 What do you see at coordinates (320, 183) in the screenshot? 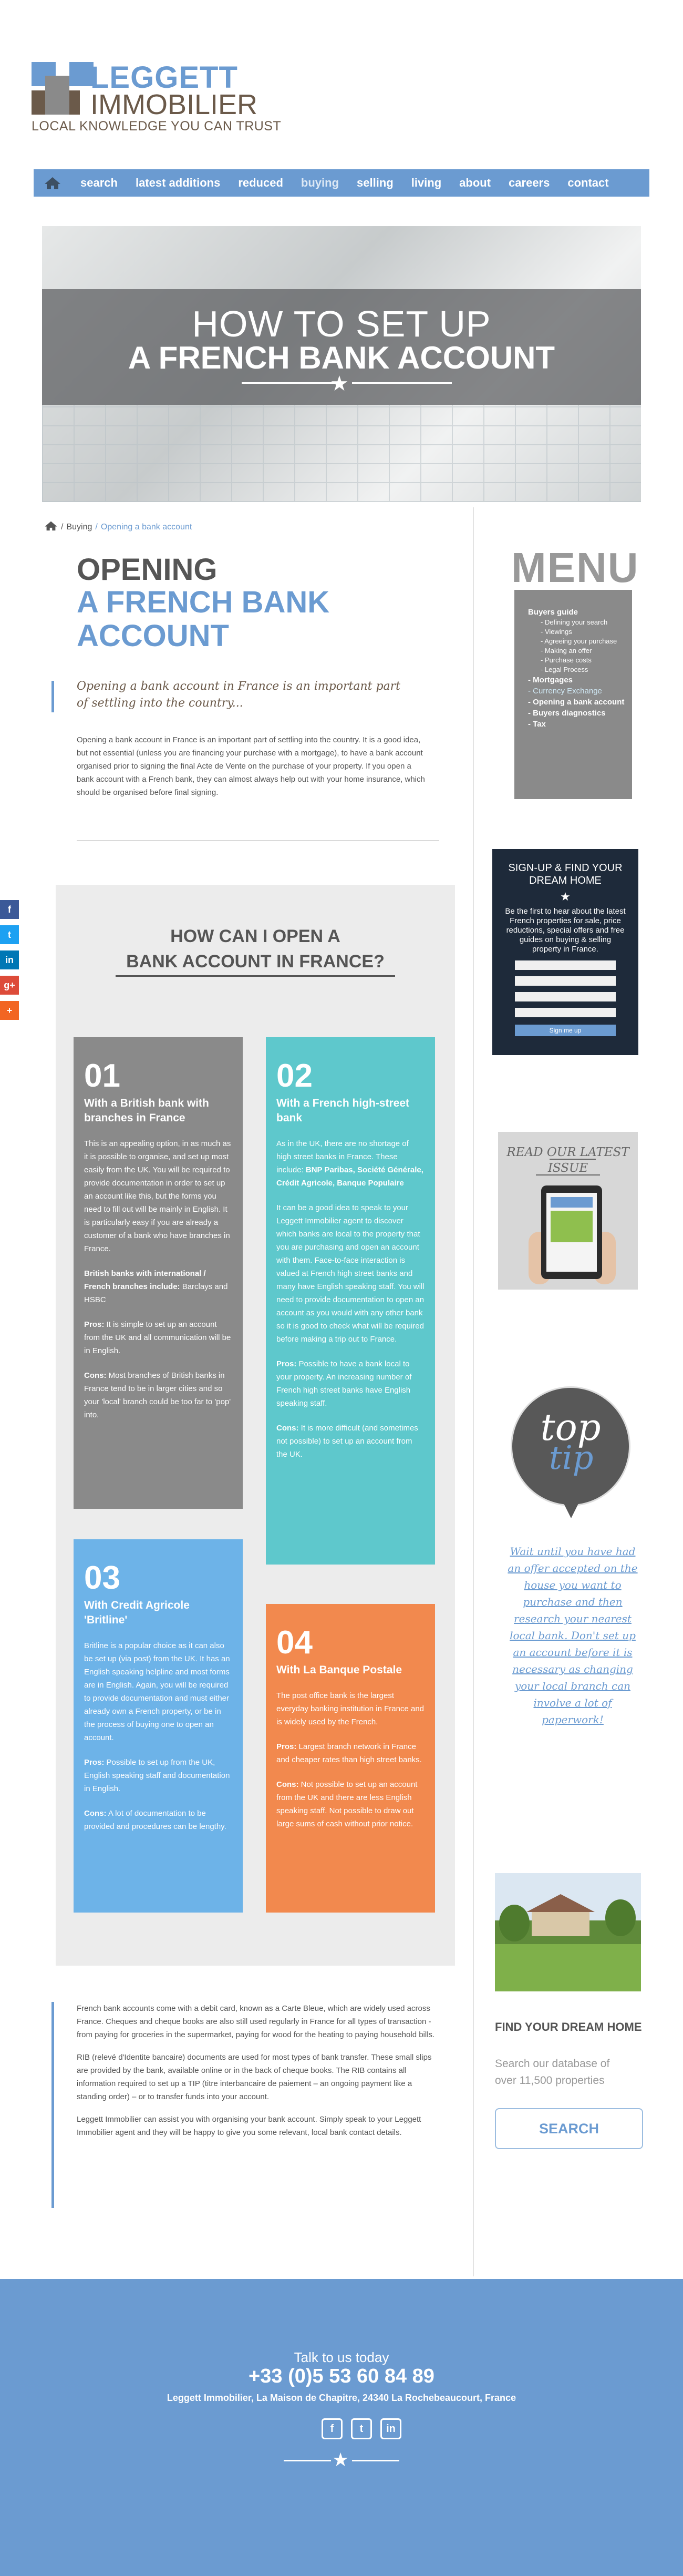
I see `nav-item-buying: buying` at bounding box center [320, 183].